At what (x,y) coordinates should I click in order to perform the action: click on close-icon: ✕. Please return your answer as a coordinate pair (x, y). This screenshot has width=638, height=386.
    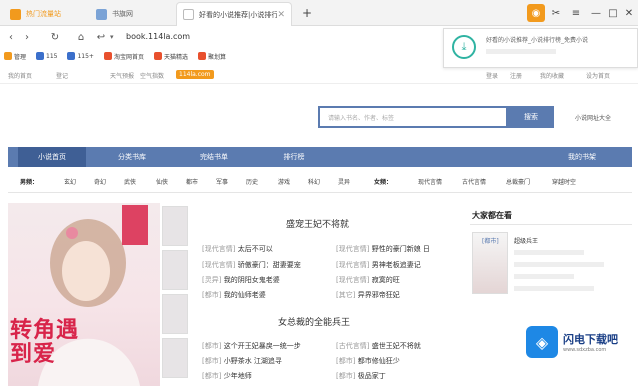
    Looking at the image, I should click on (281, 15).